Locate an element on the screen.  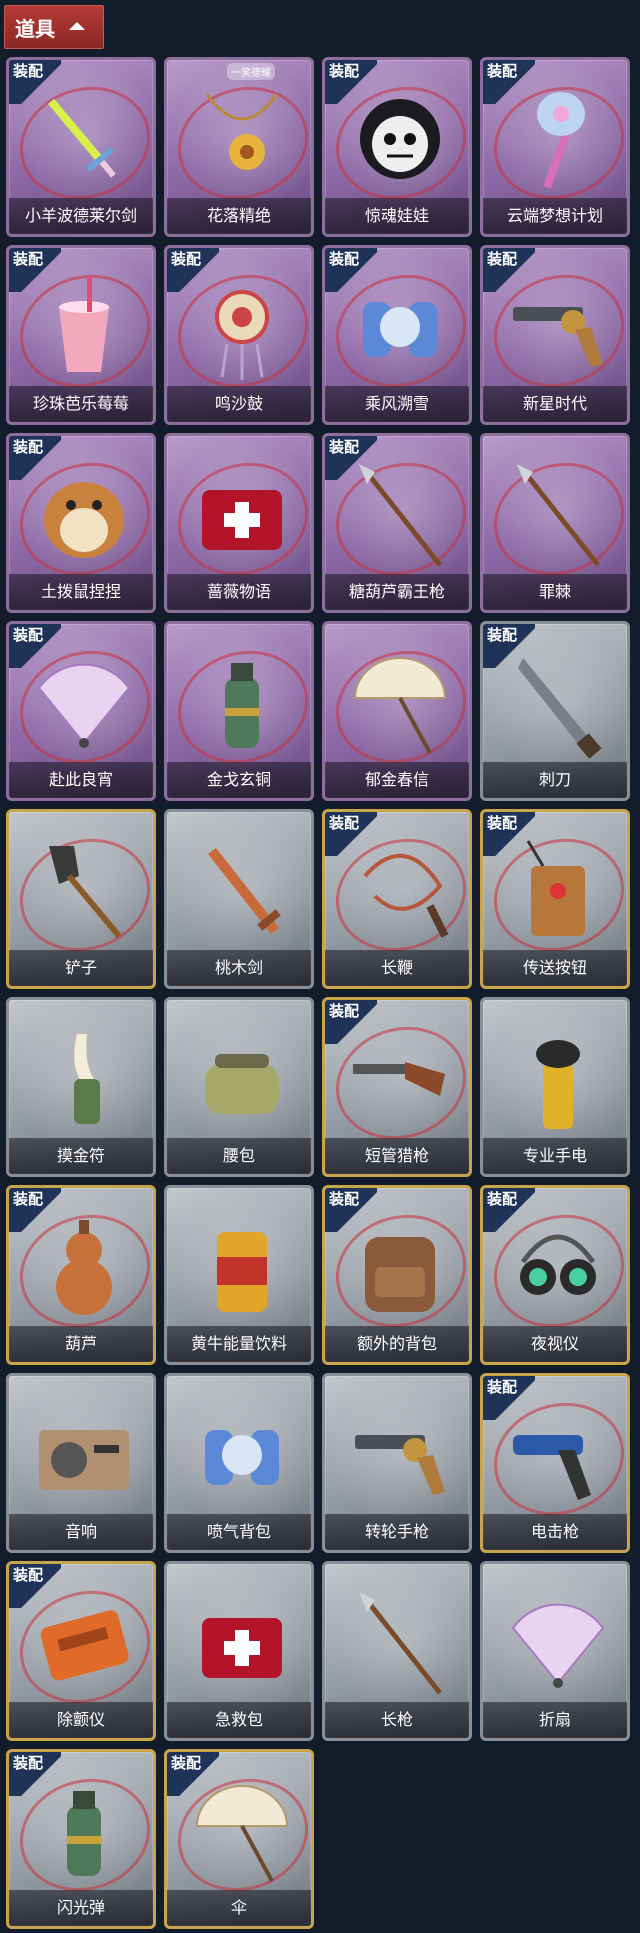
item-card: 金戈玄铜 is located at coordinates (239, 711).